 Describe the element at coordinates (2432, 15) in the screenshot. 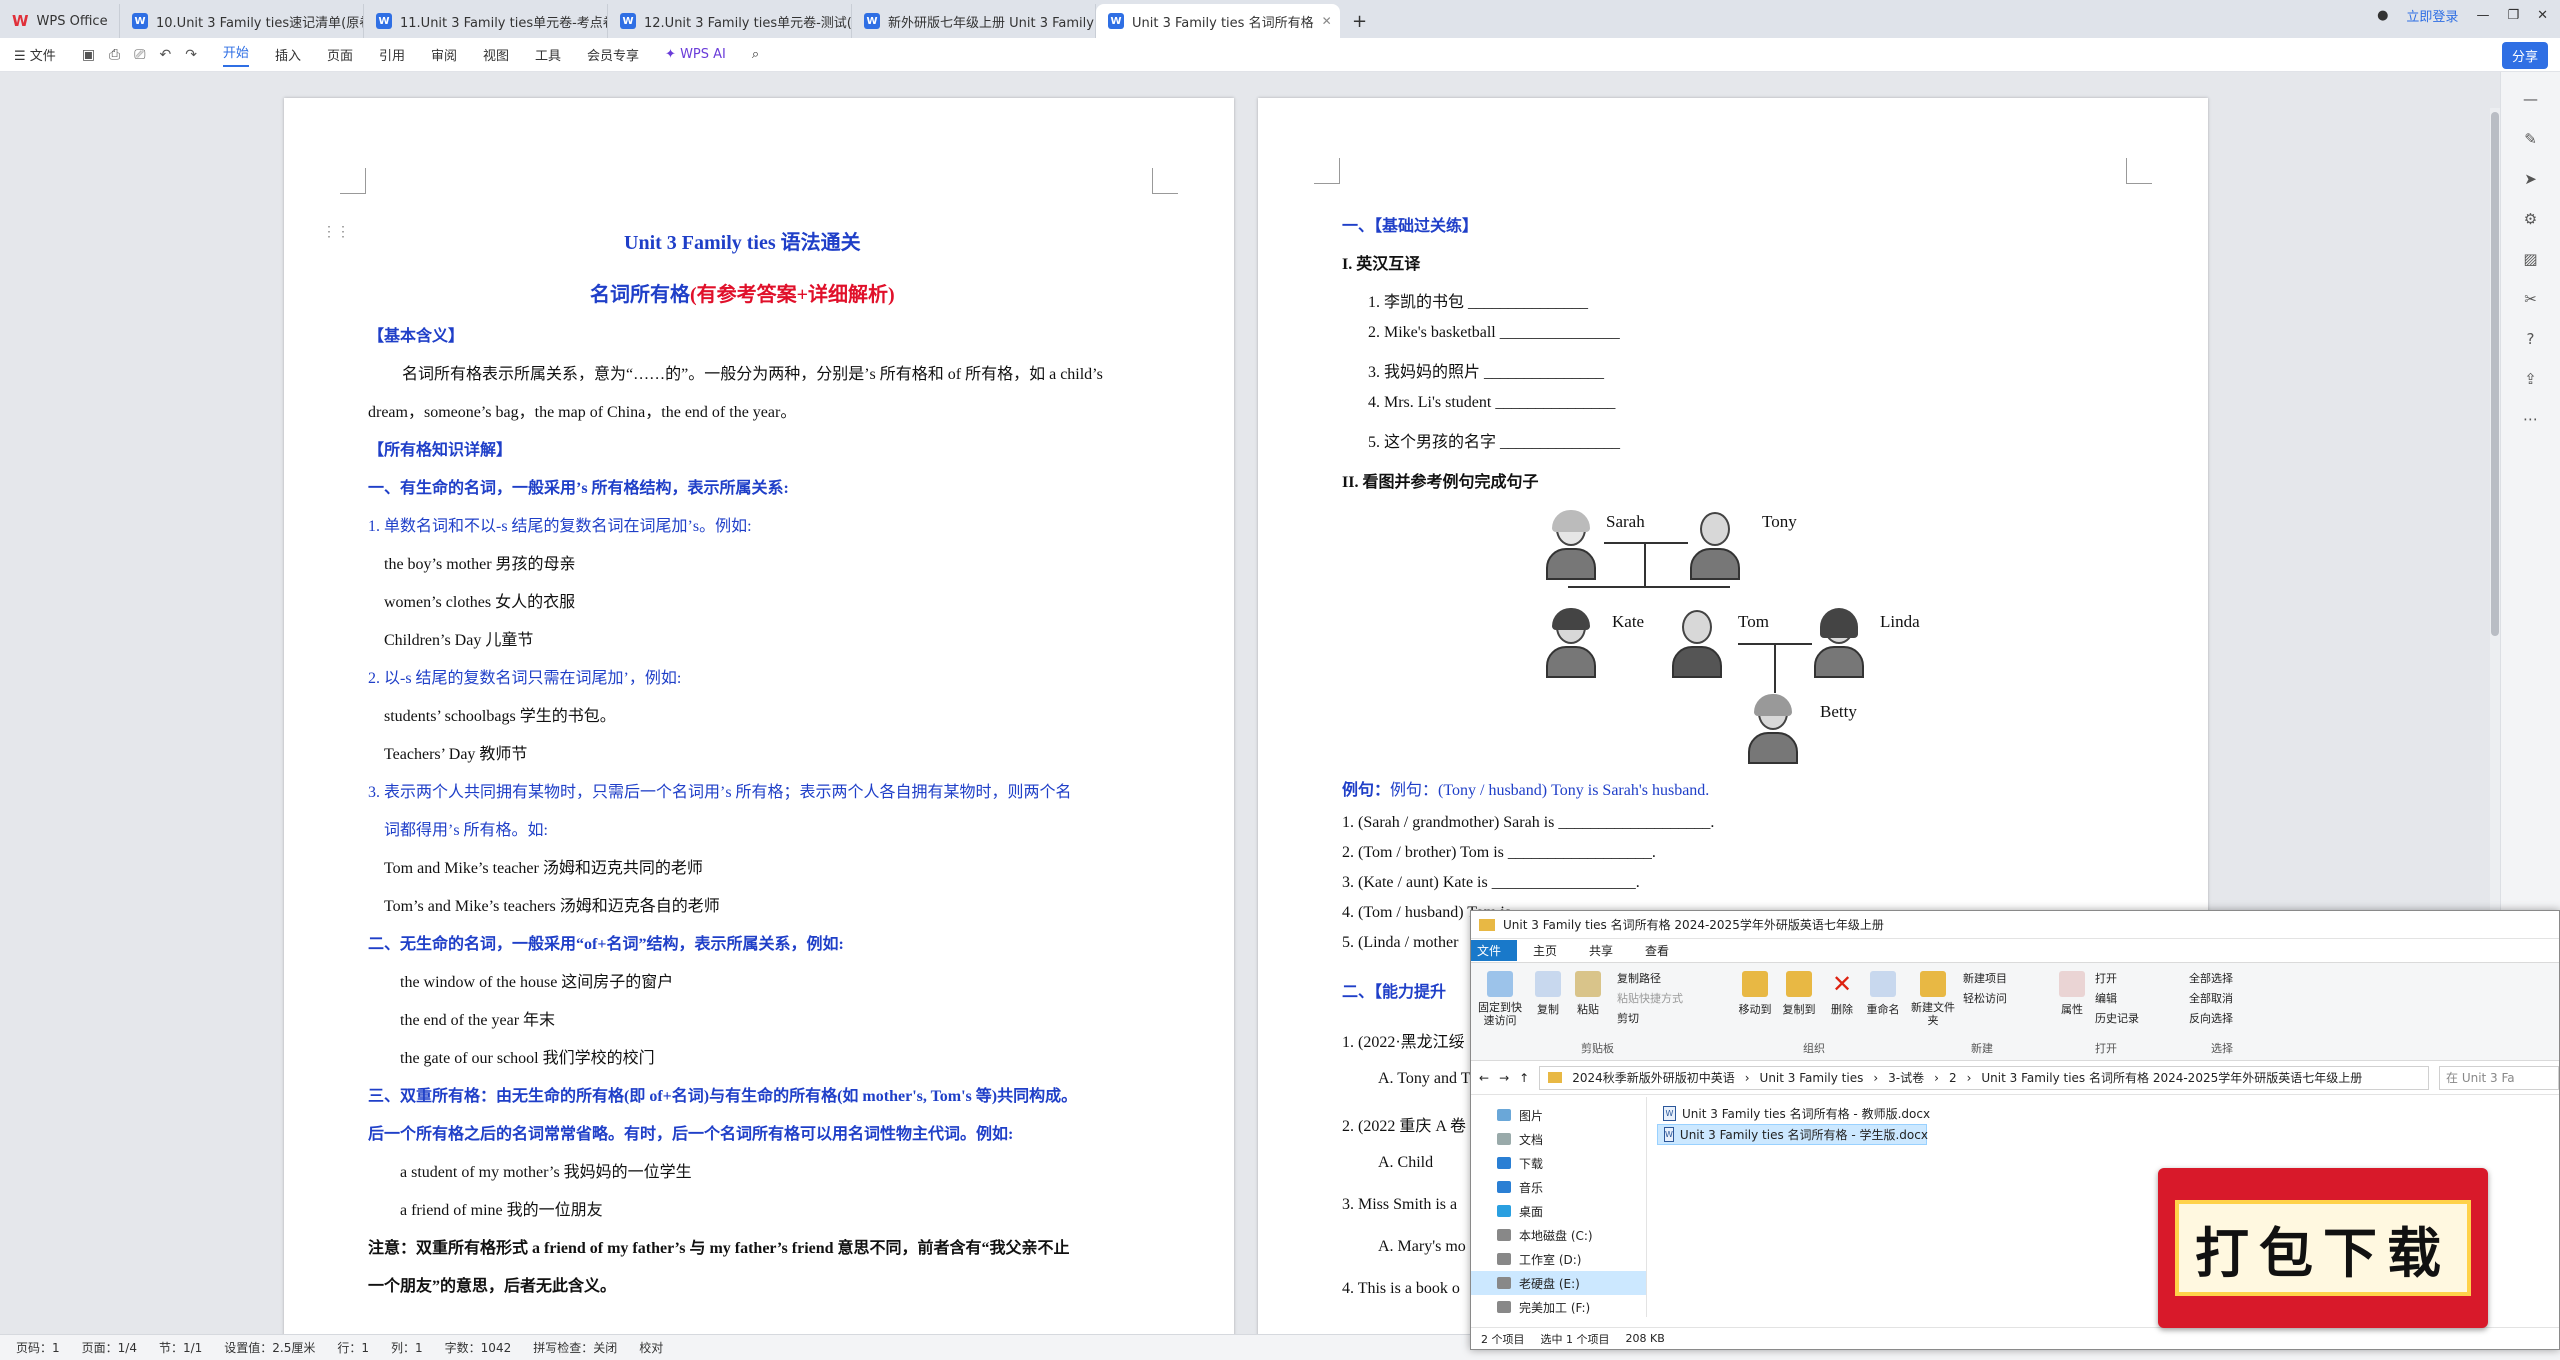

I see `login-link: 立即登录` at that location.